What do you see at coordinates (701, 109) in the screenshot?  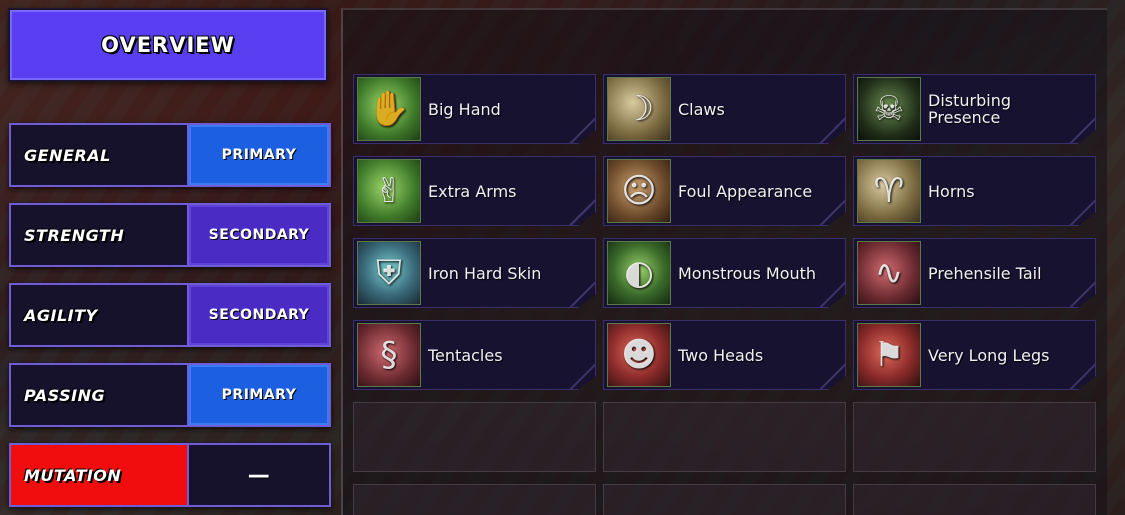 I see `skill-name: Claws` at bounding box center [701, 109].